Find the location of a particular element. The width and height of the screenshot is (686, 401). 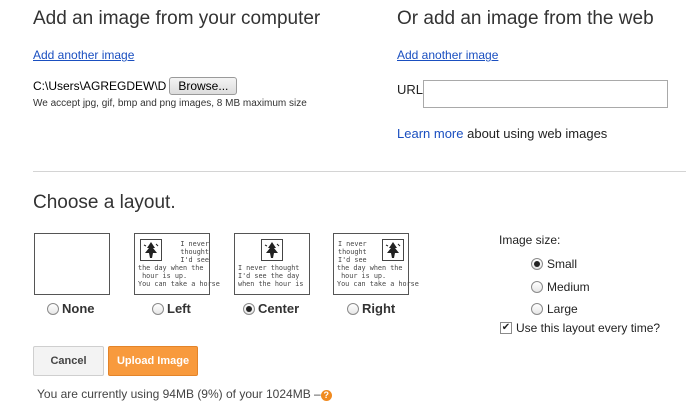

upload-image-button: Upload Image is located at coordinates (153, 361).